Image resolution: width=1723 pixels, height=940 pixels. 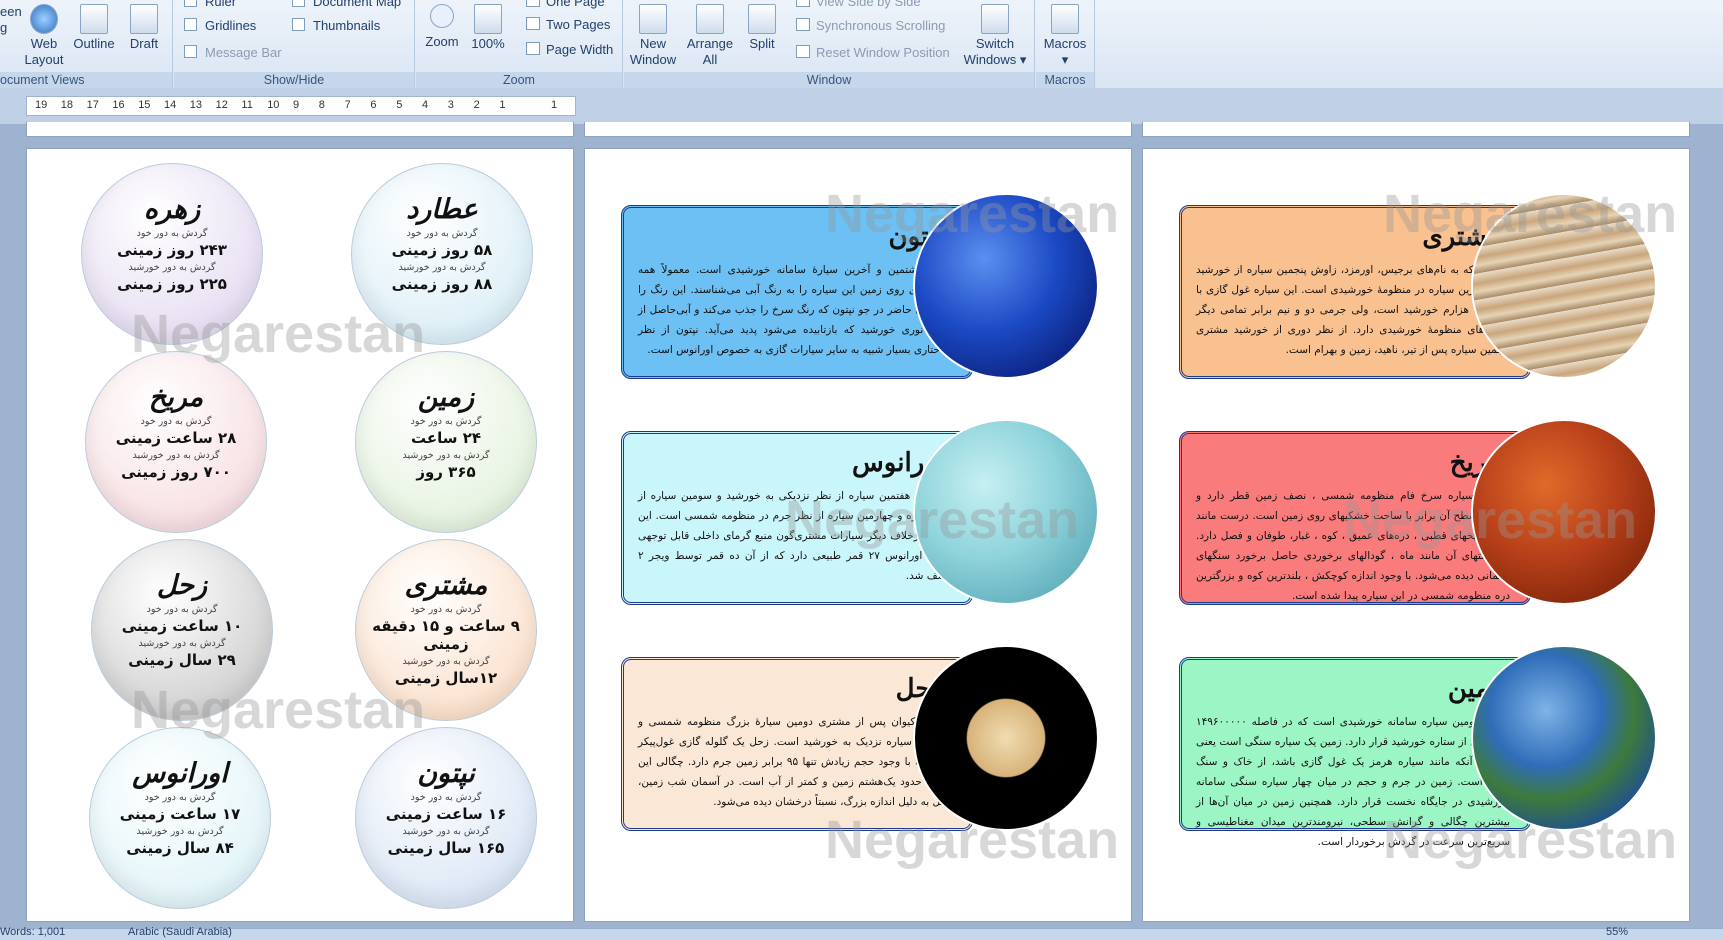 What do you see at coordinates (446, 397) in the screenshot?
I see `planet-name: زمین` at bounding box center [446, 397].